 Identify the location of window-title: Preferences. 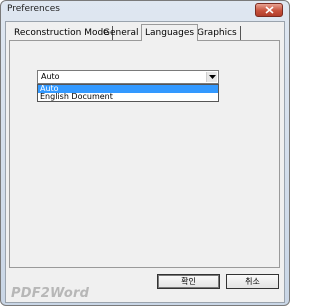
(33, 9).